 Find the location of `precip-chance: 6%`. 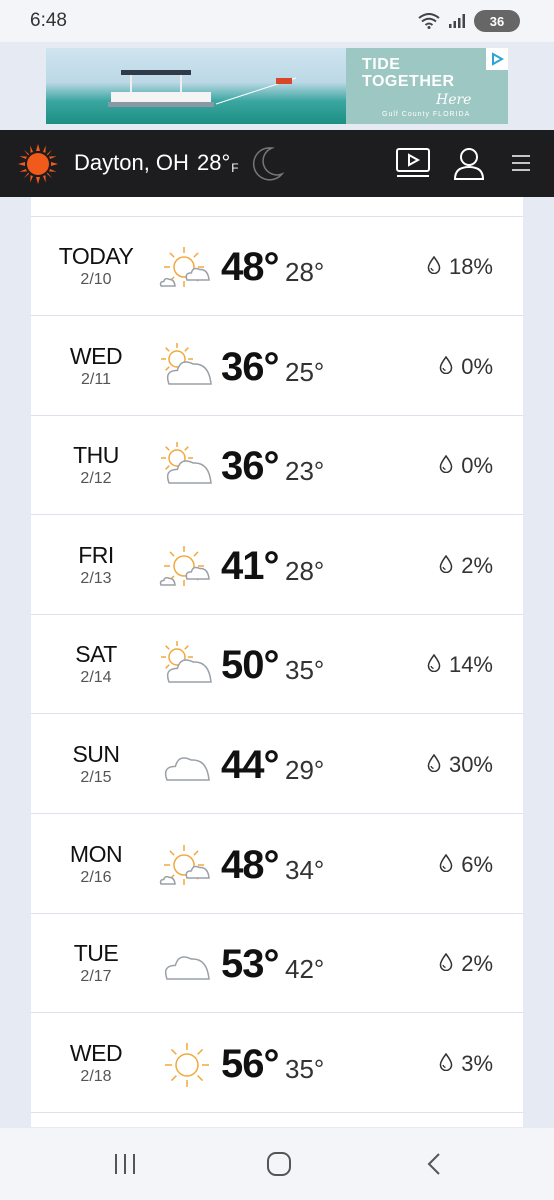

precip-chance: 6% is located at coordinates (466, 865).